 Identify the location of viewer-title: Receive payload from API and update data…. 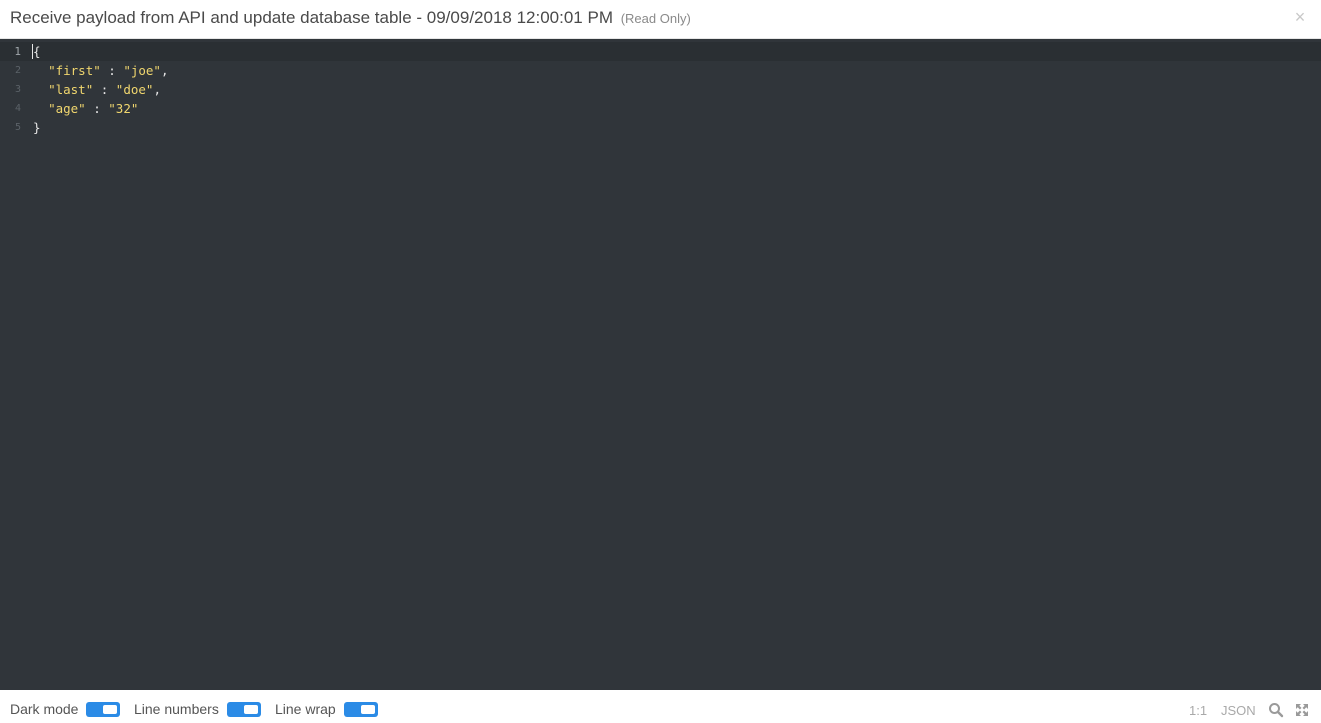
(350, 18).